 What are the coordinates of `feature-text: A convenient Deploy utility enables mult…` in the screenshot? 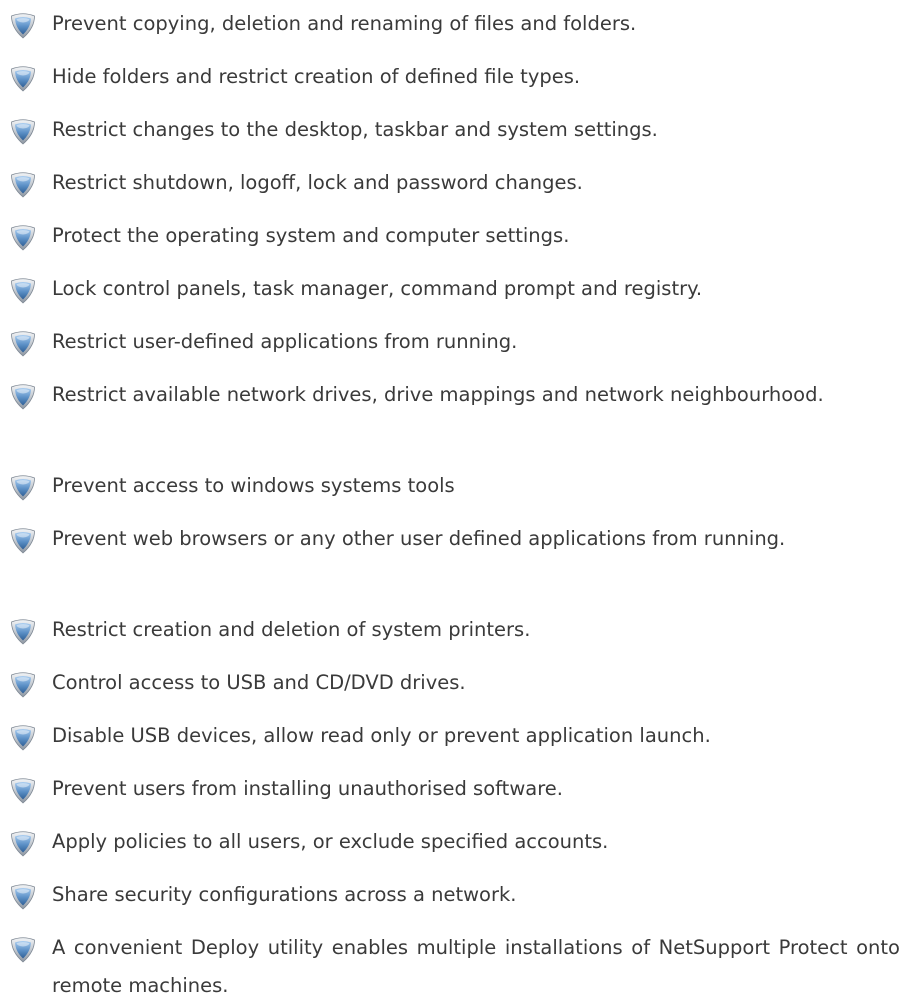 It's located at (476, 966).